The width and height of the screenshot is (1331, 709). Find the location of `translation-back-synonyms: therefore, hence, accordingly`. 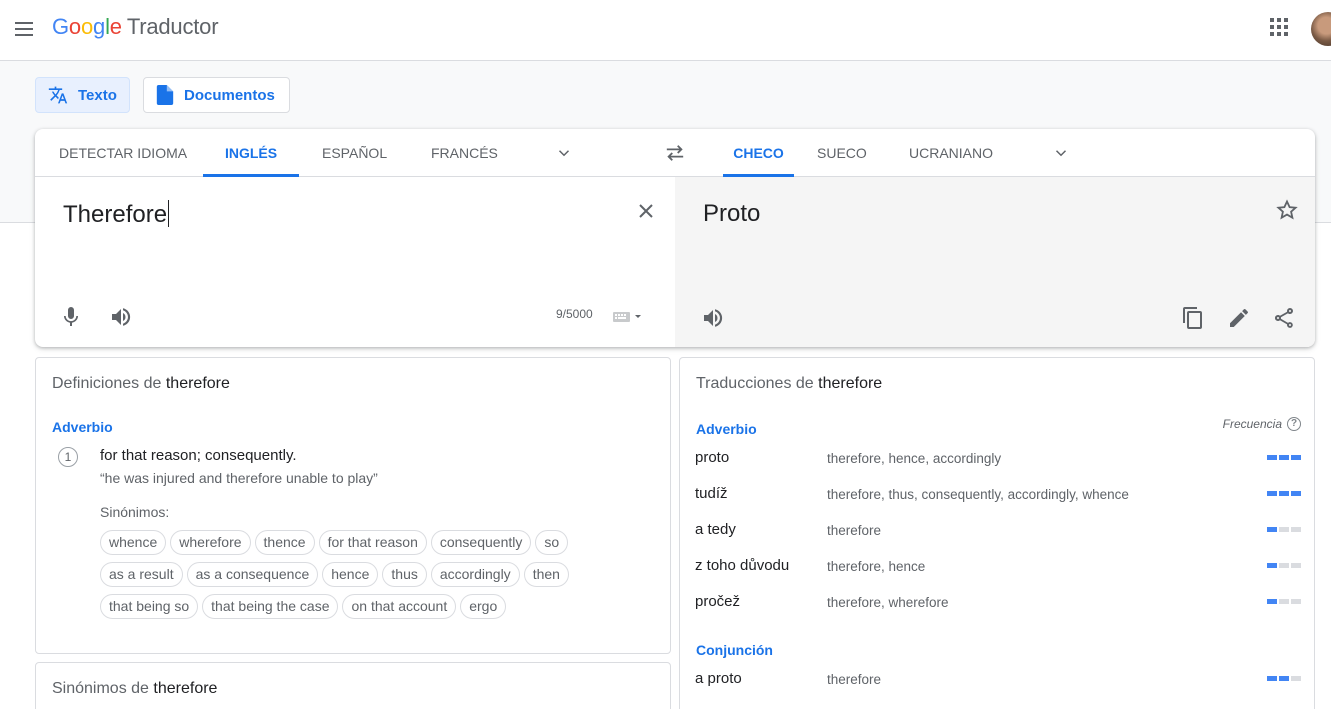

translation-back-synonyms: therefore, hence, accordingly is located at coordinates (914, 458).